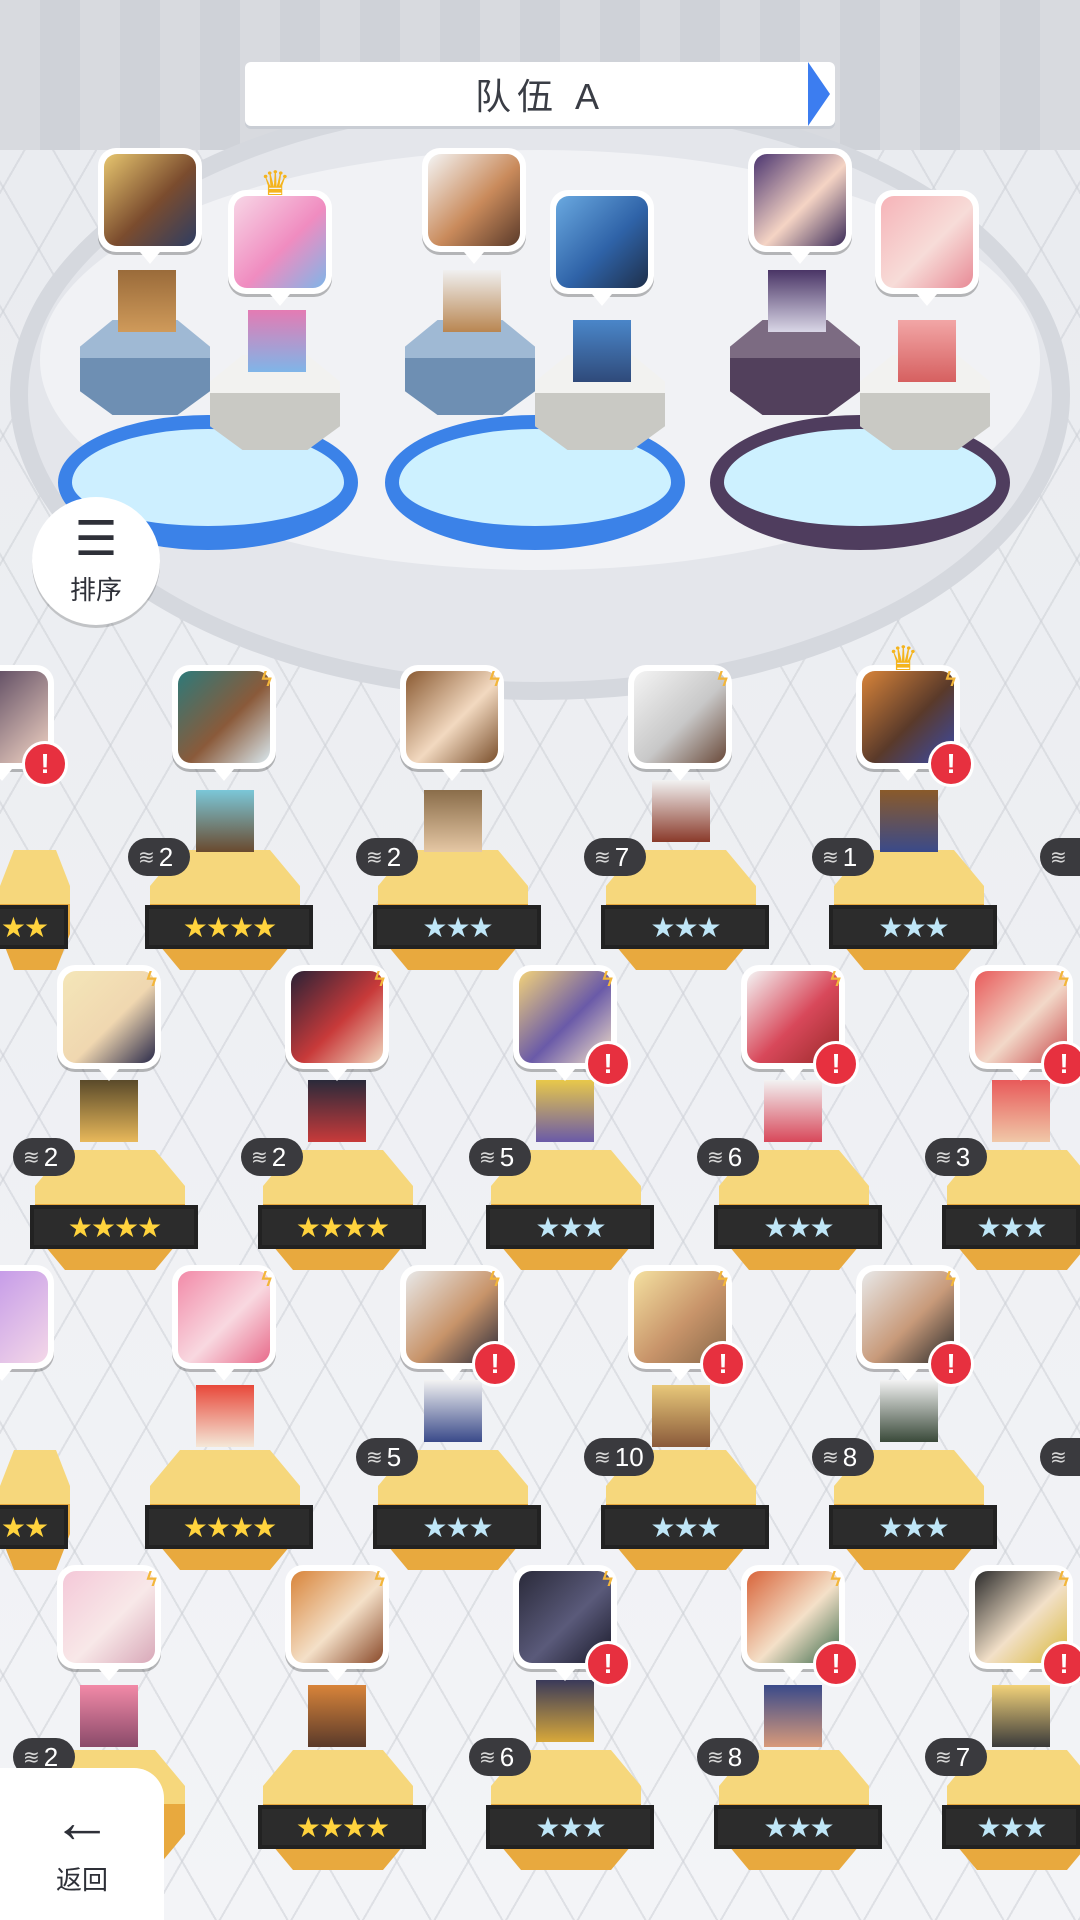  I want to click on hero-level-badge: ≋ 8, so click(843, 1457).